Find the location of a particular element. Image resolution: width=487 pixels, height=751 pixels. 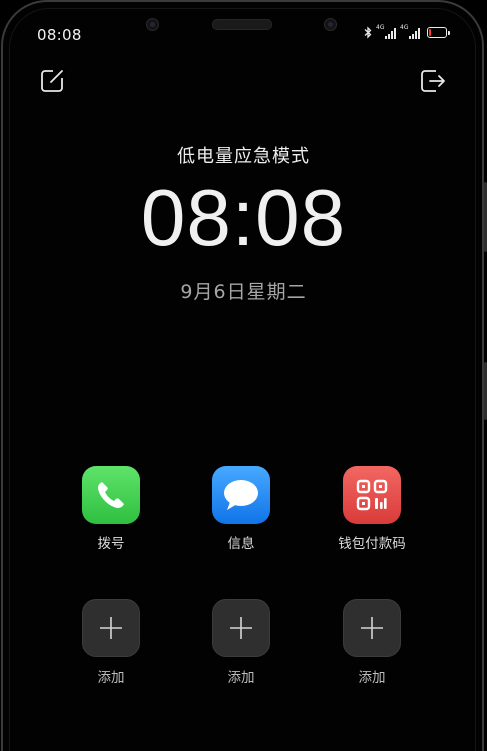

qr-code-icon is located at coordinates (372, 495).